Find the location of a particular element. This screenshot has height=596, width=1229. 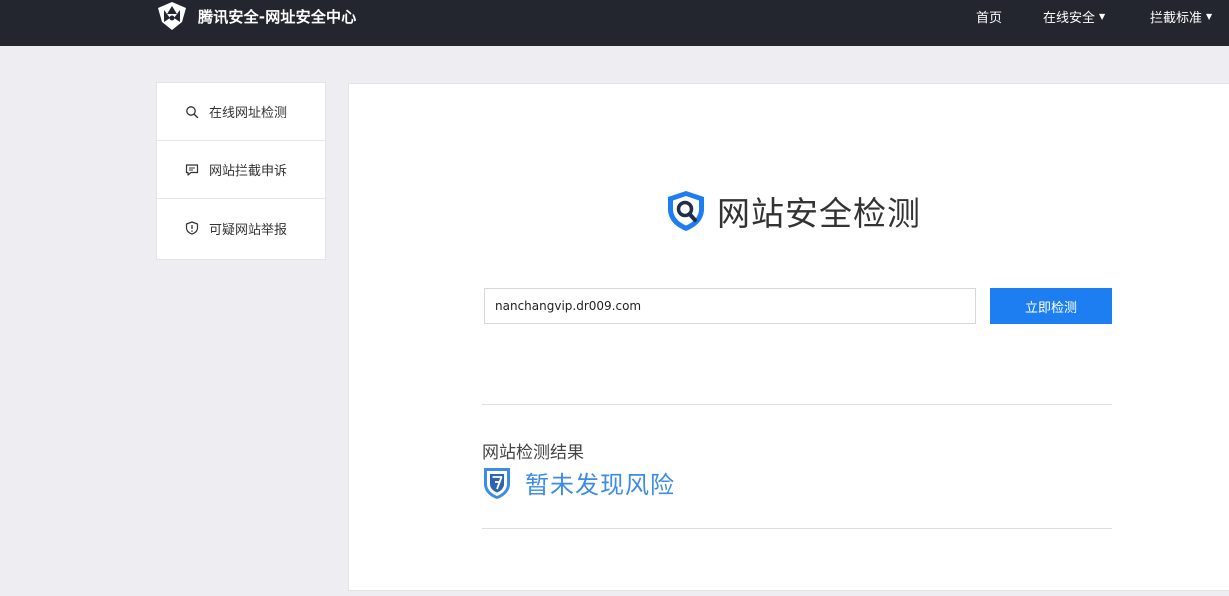

sidebar-item-report: 可疑网站举报 is located at coordinates (241, 228).